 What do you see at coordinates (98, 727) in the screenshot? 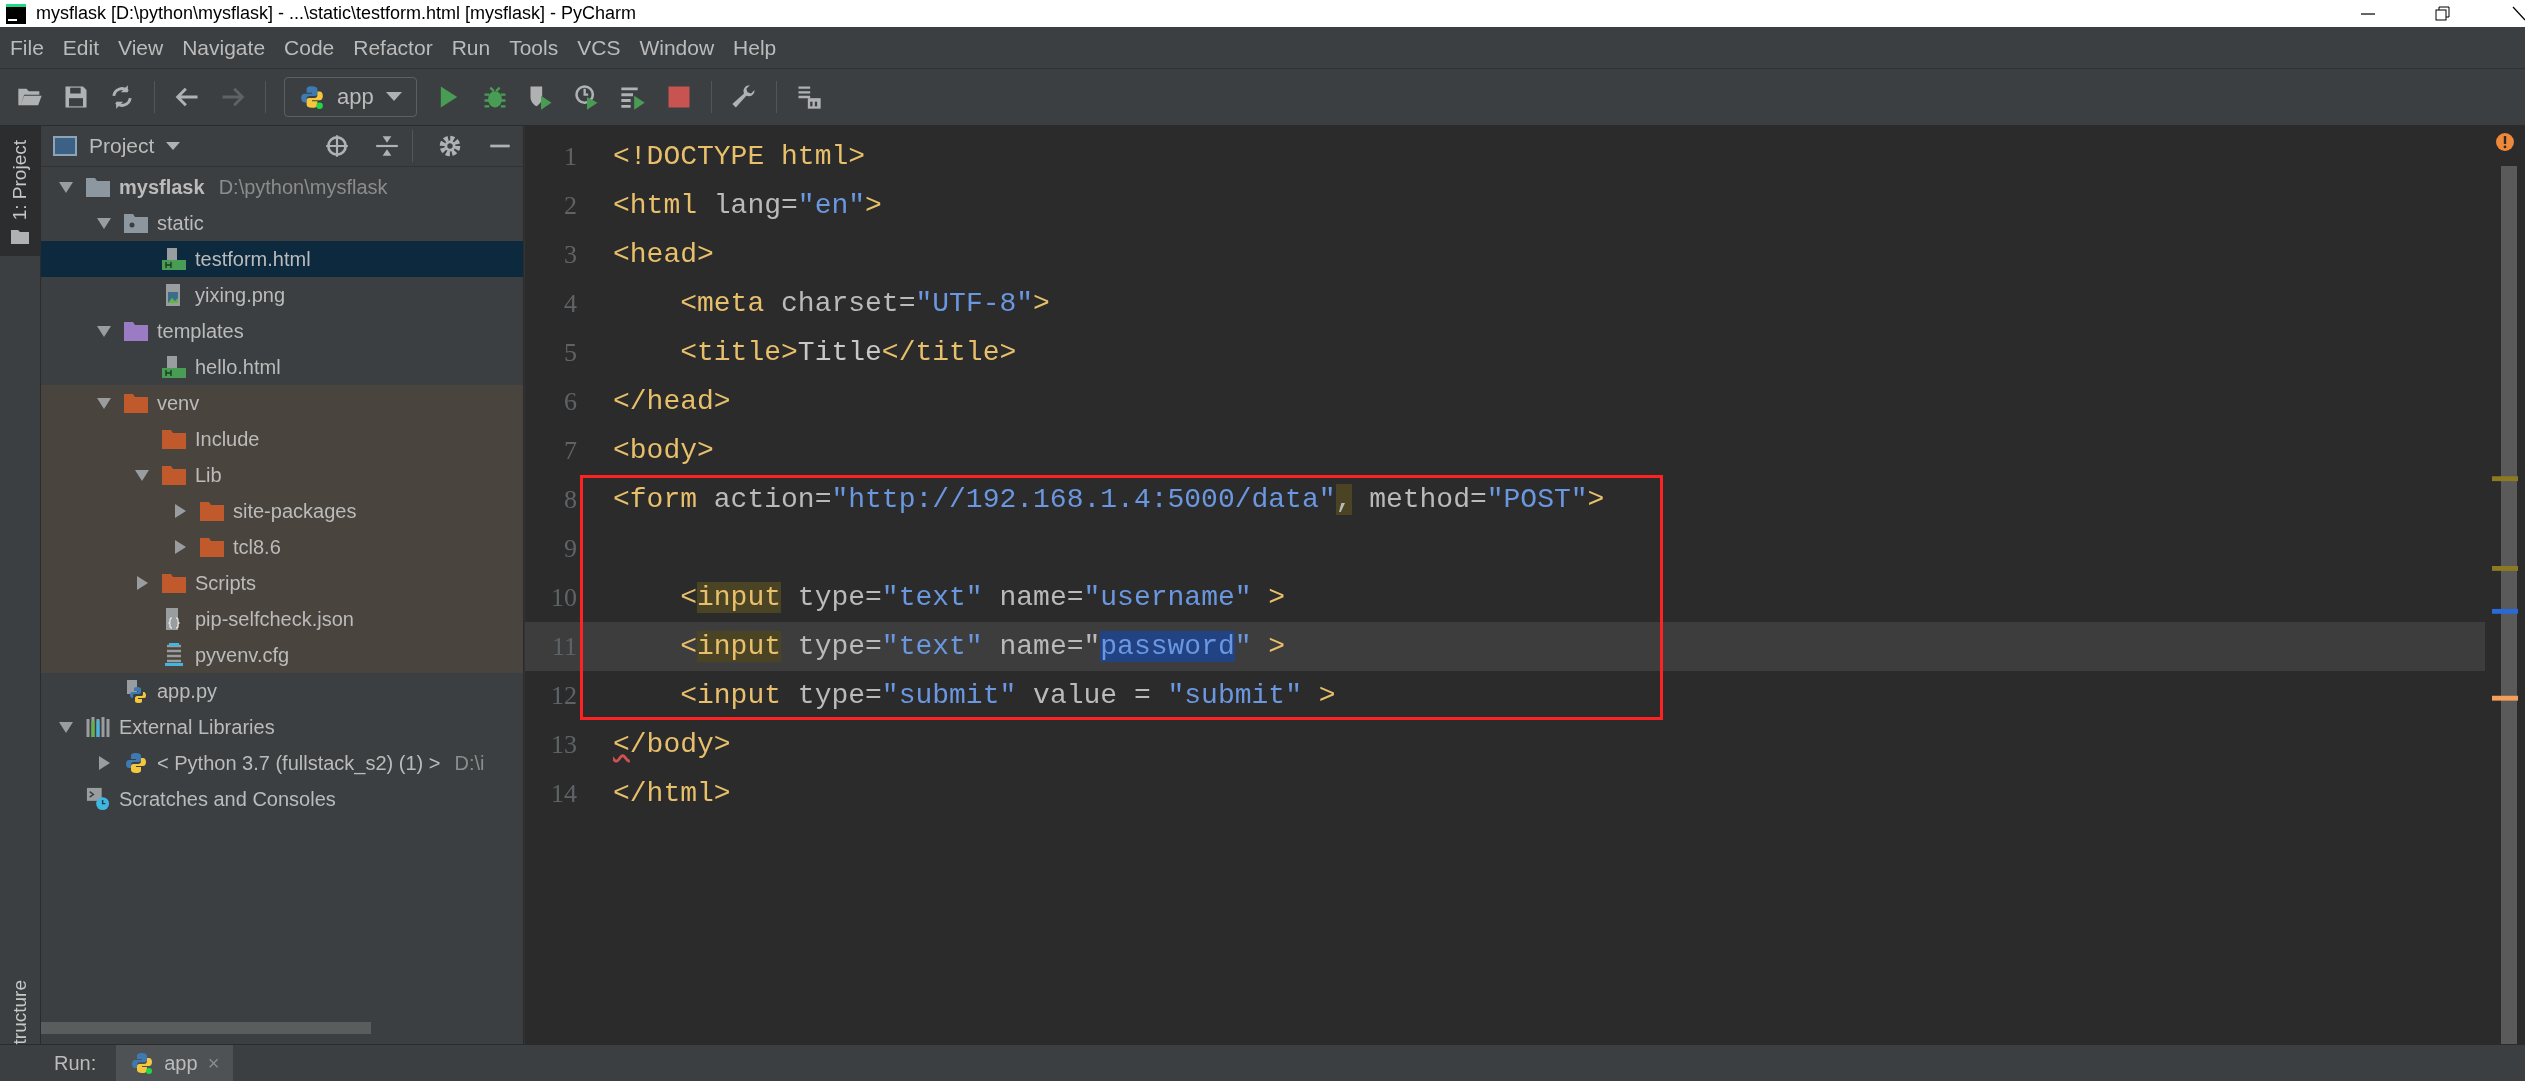
I see `library-icon` at bounding box center [98, 727].